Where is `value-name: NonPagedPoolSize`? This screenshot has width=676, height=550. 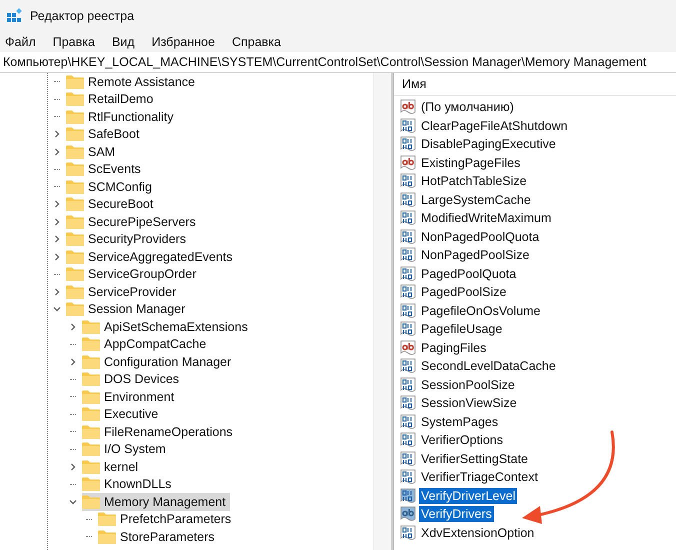
value-name: NonPagedPoolSize is located at coordinates (475, 255).